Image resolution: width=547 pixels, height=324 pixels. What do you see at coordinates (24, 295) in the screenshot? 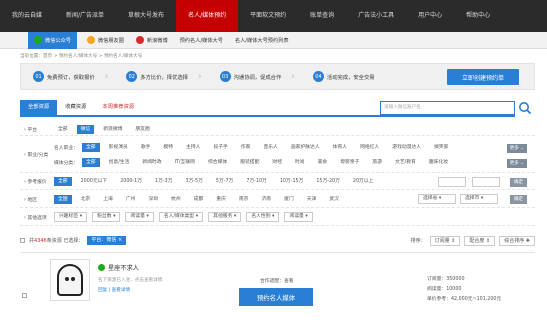
I see `card-checkbox` at bounding box center [24, 295].